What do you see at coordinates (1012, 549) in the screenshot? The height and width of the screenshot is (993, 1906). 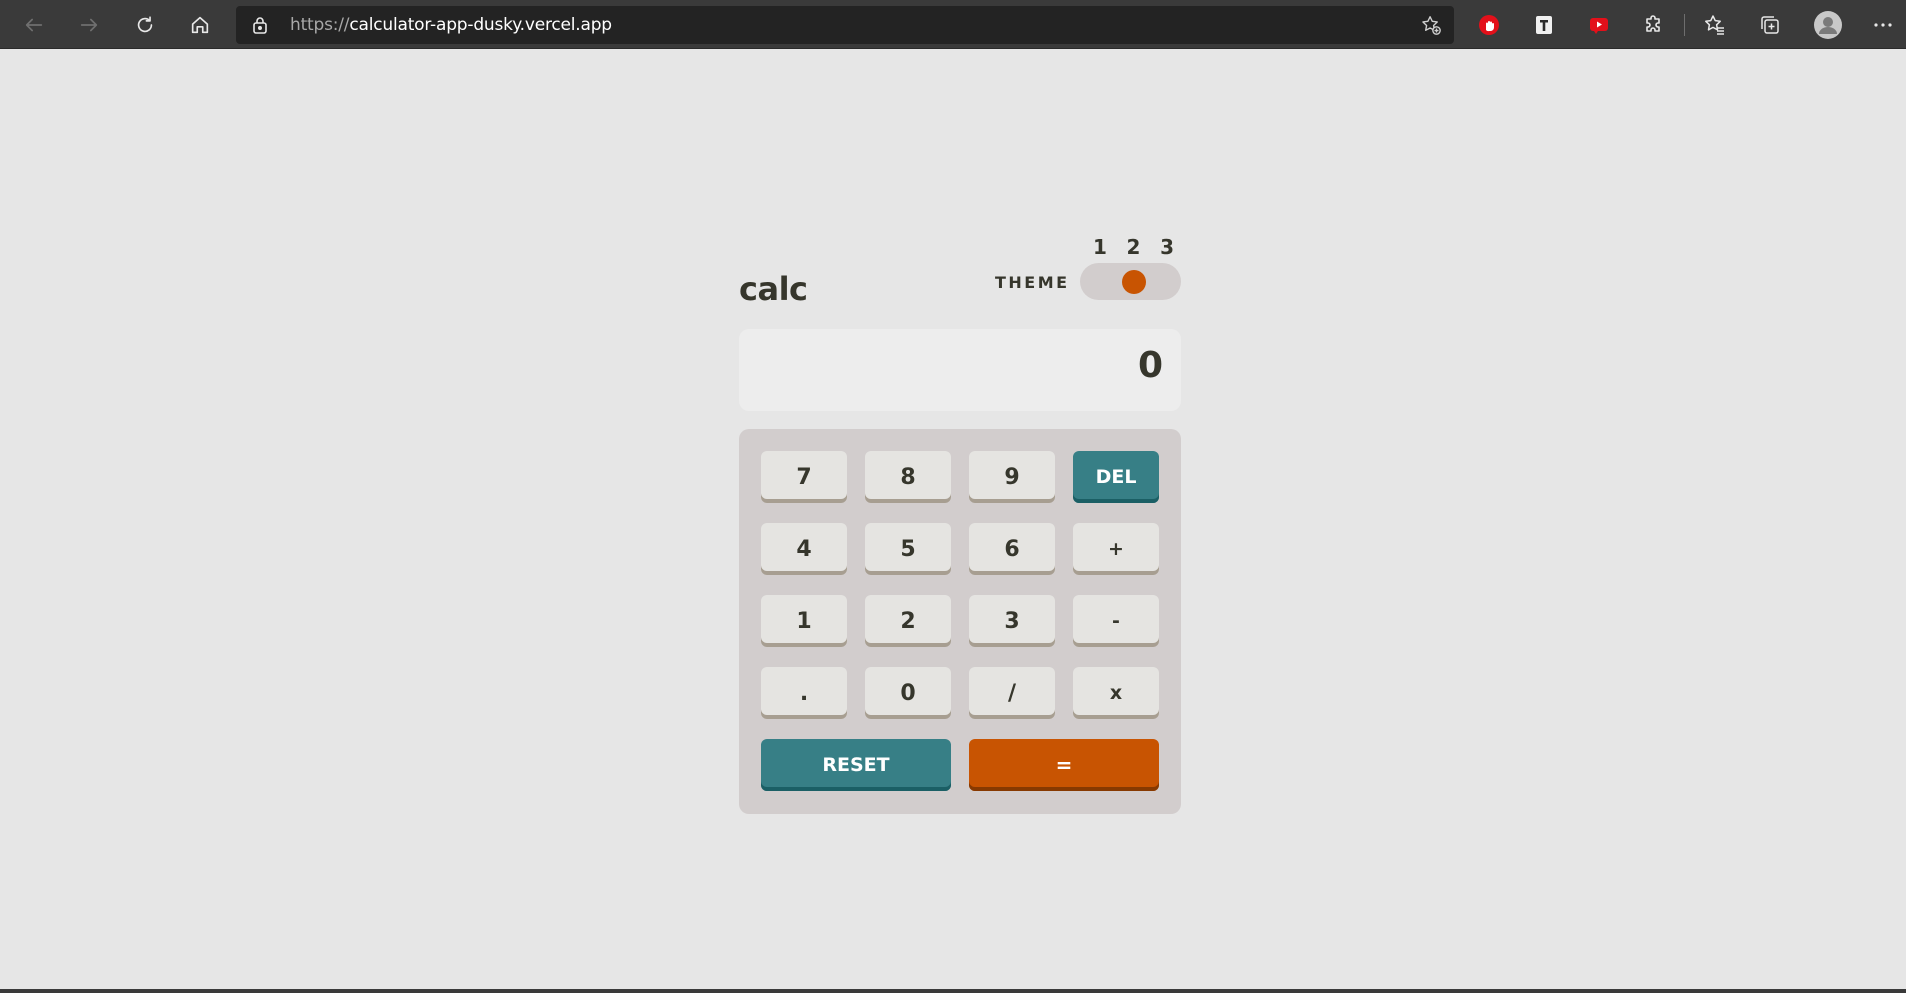 I see `key-6: 6` at bounding box center [1012, 549].